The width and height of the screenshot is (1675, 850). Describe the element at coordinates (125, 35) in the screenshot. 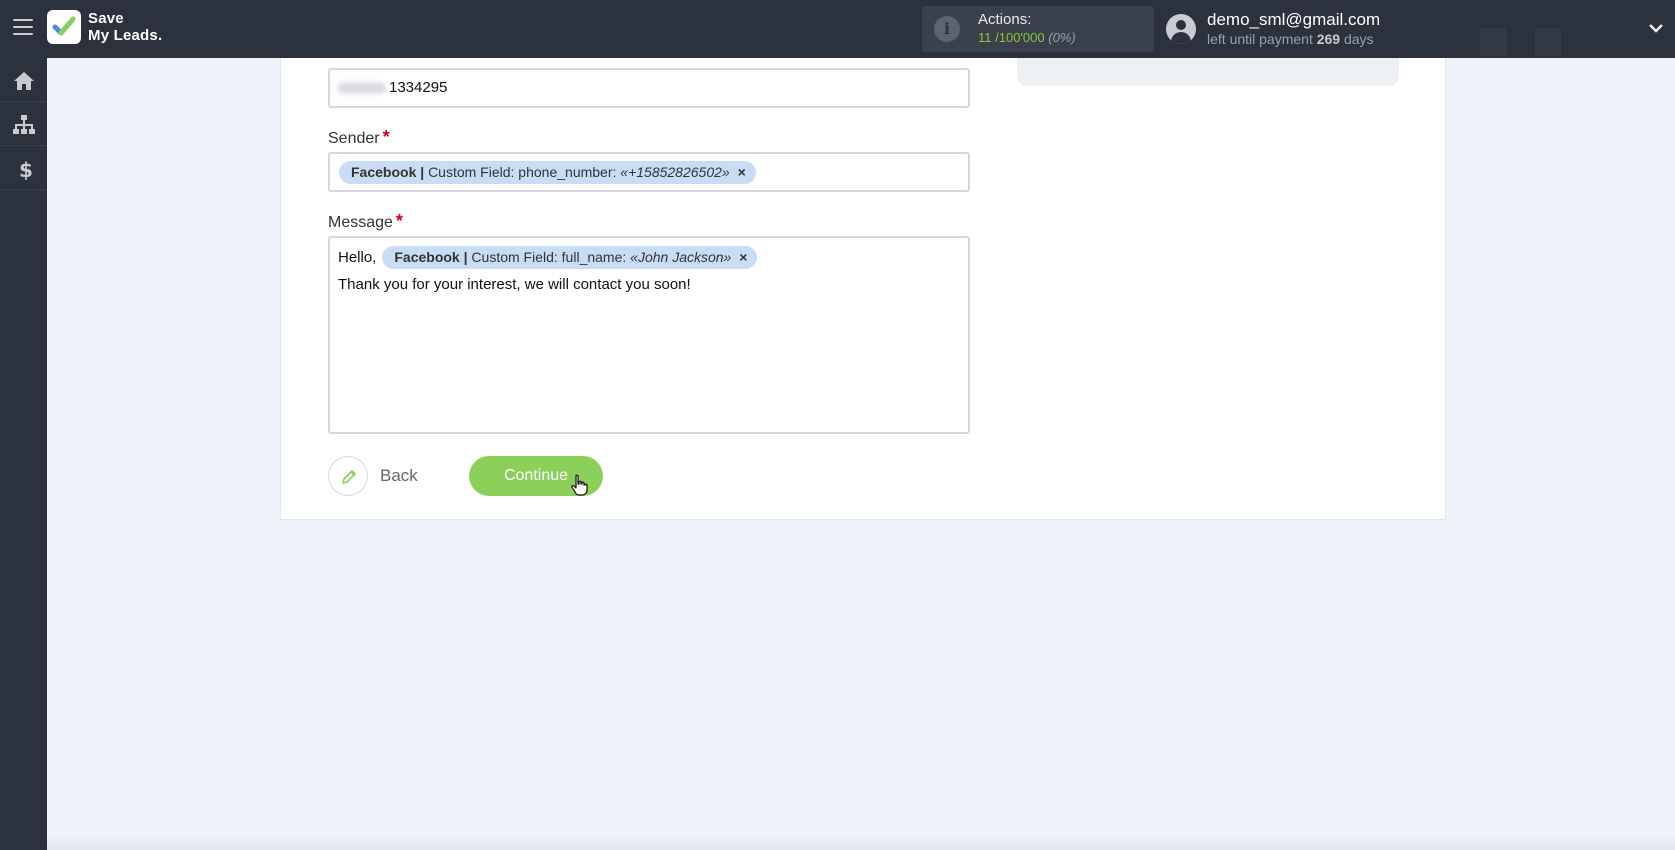

I see `logo-line2: My Leads.` at that location.